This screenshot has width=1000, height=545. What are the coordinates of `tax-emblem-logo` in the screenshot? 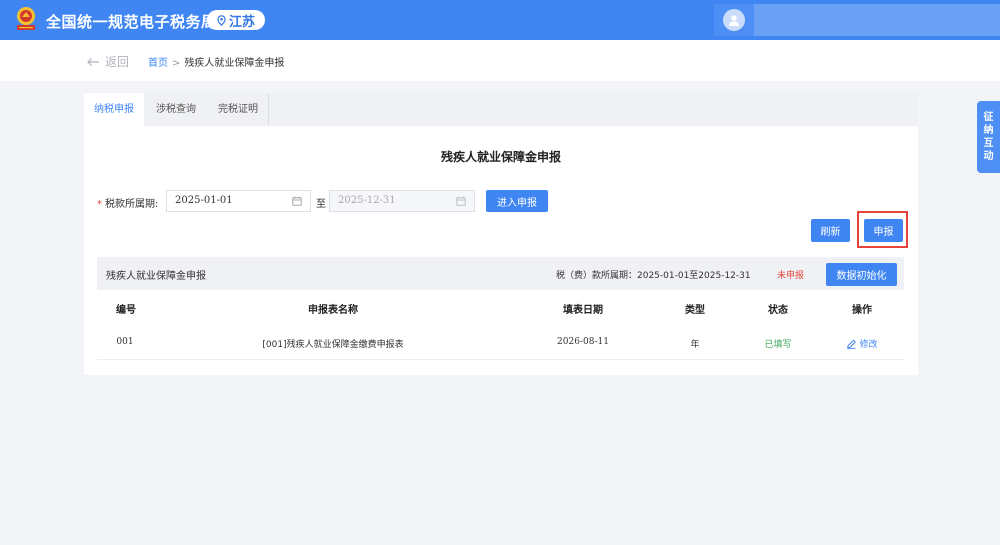 It's located at (26, 18).